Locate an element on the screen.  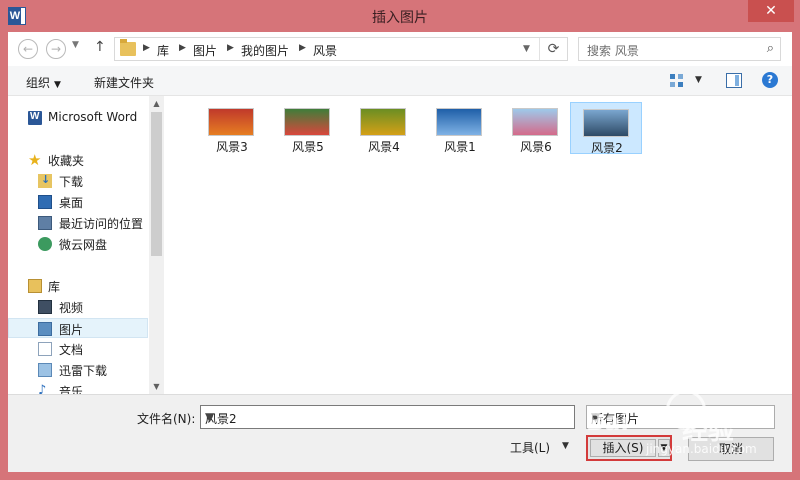
recent-locations-dropdown-icon: ▼ is located at coordinates (75, 45).